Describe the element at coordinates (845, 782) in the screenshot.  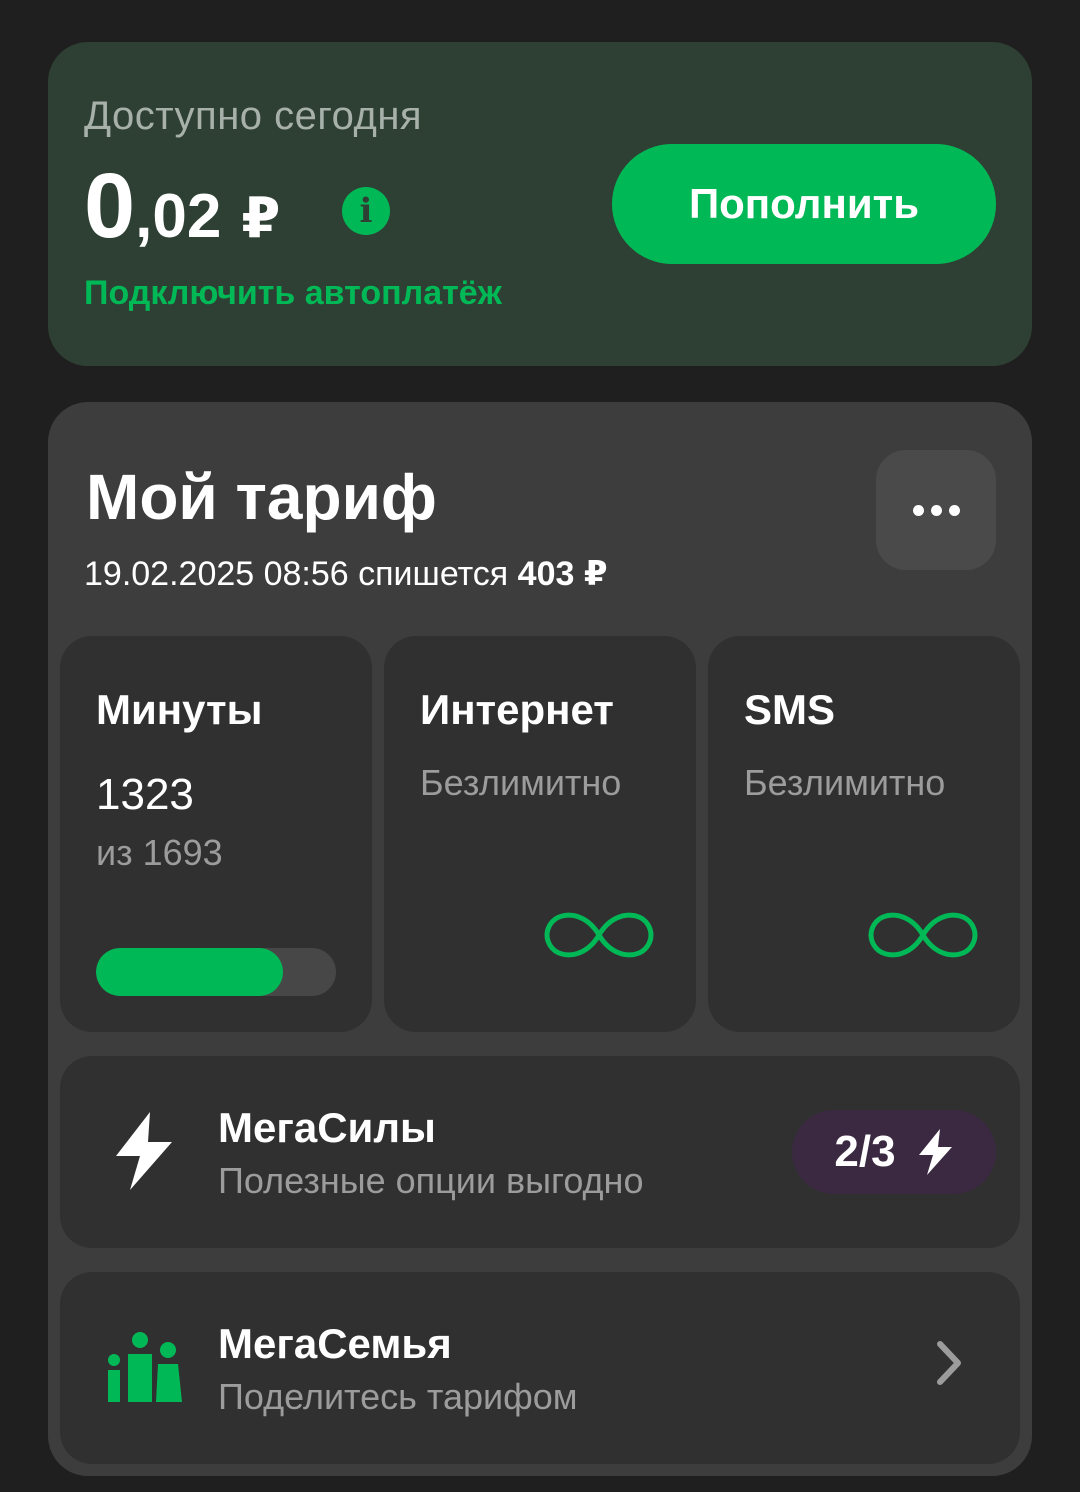
I see `sms-unlimited: Безлимитно` at that location.